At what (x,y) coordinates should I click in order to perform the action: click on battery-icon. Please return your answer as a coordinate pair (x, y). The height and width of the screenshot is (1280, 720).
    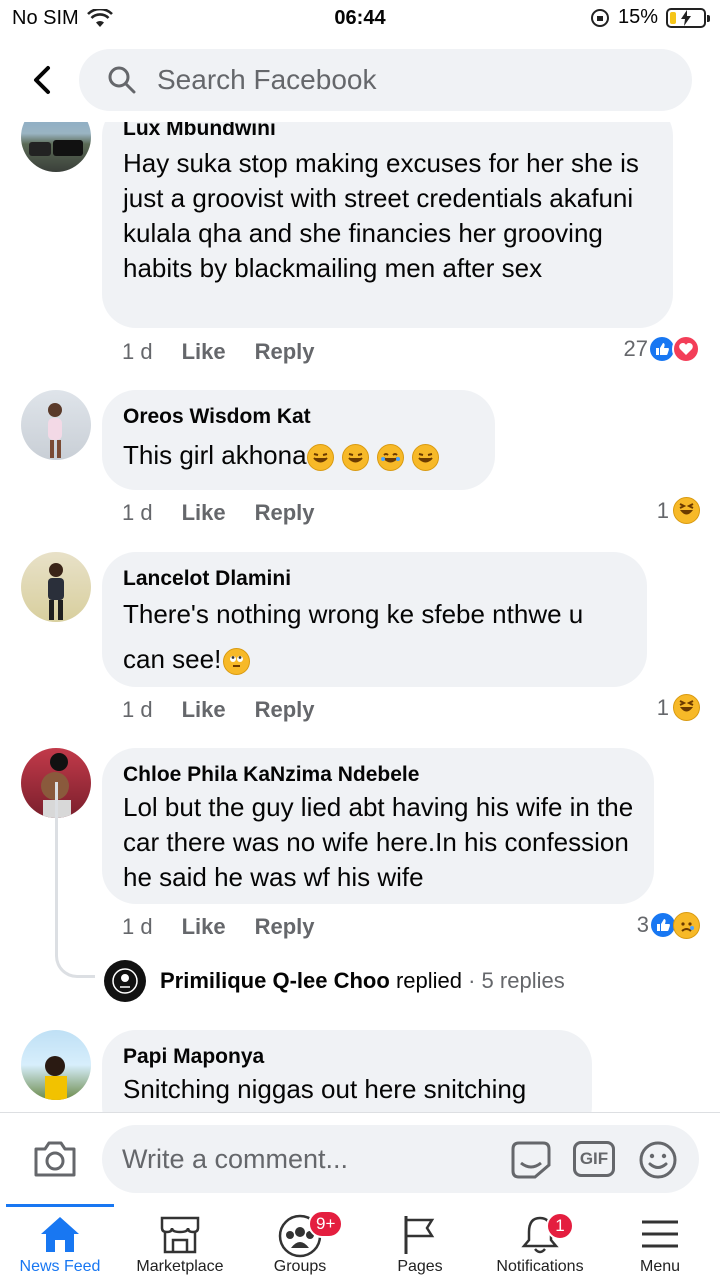
    Looking at the image, I should click on (688, 17).